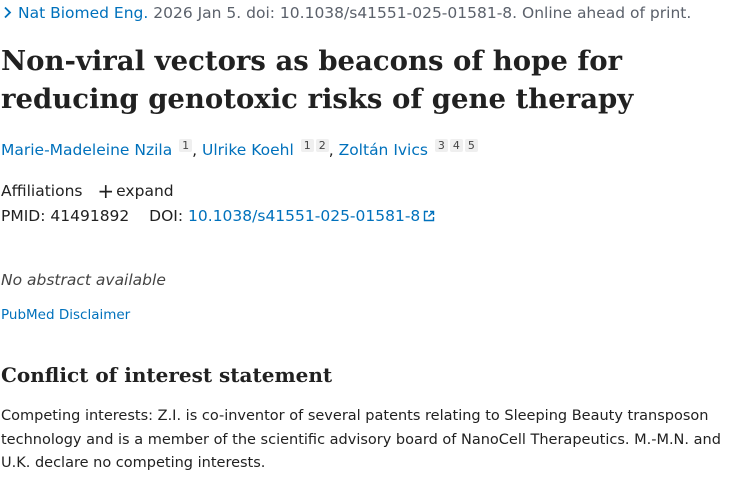 This screenshot has width=750, height=500. What do you see at coordinates (144, 191) in the screenshot?
I see `expand-label: expand` at bounding box center [144, 191].